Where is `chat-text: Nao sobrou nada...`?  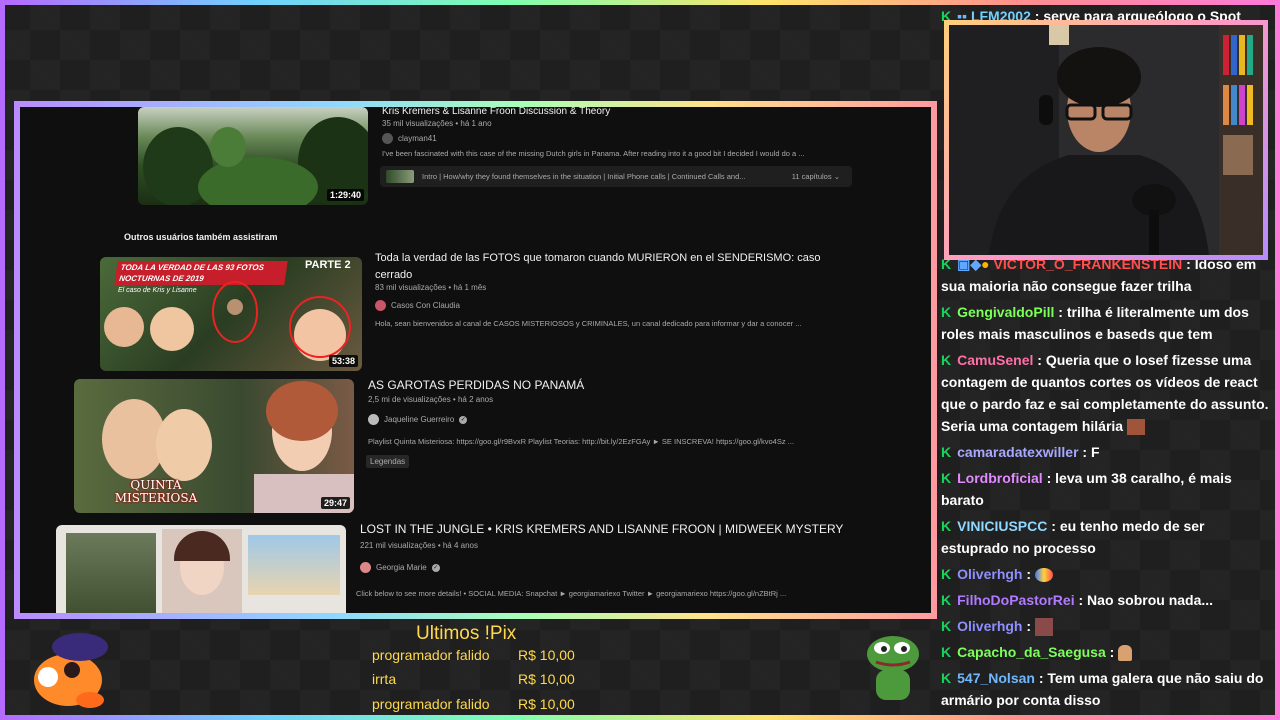
chat-text: Nao sobrou nada... is located at coordinates (1150, 600).